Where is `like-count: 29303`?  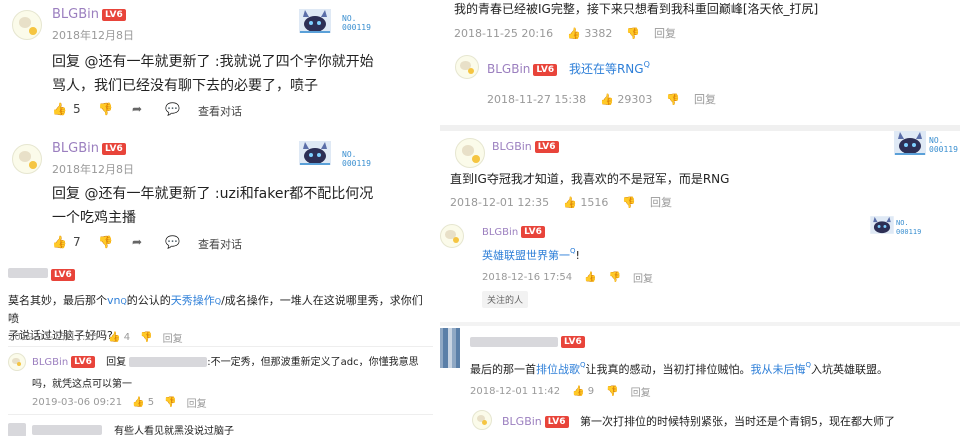 like-count: 29303 is located at coordinates (635, 99).